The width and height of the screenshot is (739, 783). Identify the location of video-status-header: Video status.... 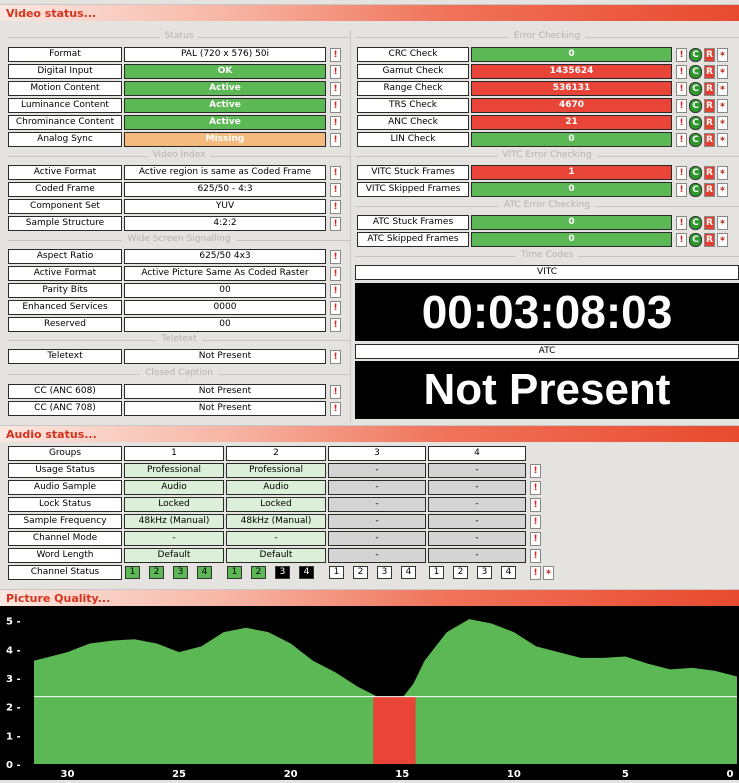
(369, 12).